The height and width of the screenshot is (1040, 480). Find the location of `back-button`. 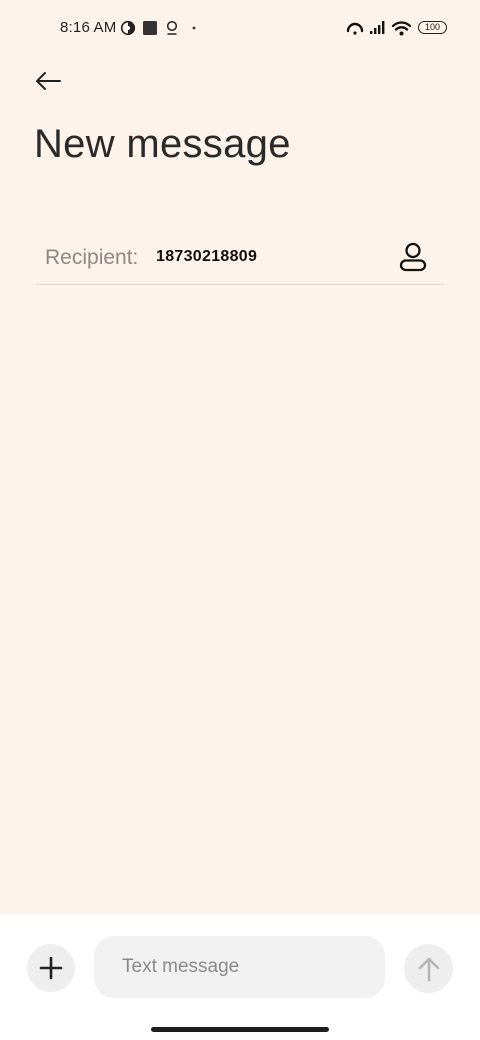

back-button is located at coordinates (48, 81).